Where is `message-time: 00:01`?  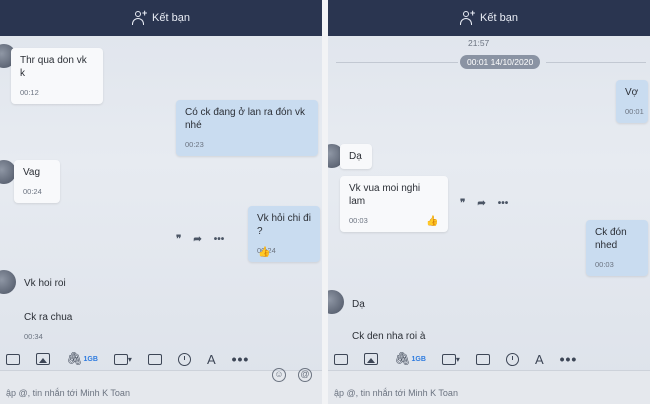 message-time: 00:01 is located at coordinates (634, 111).